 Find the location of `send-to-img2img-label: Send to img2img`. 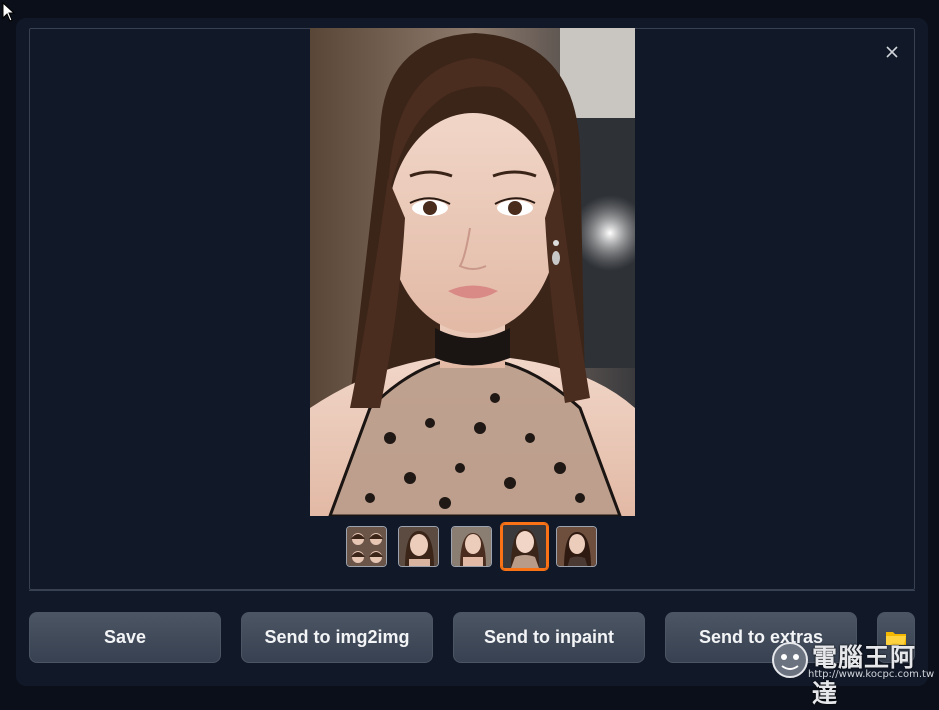

send-to-img2img-label: Send to img2img is located at coordinates (337, 637).